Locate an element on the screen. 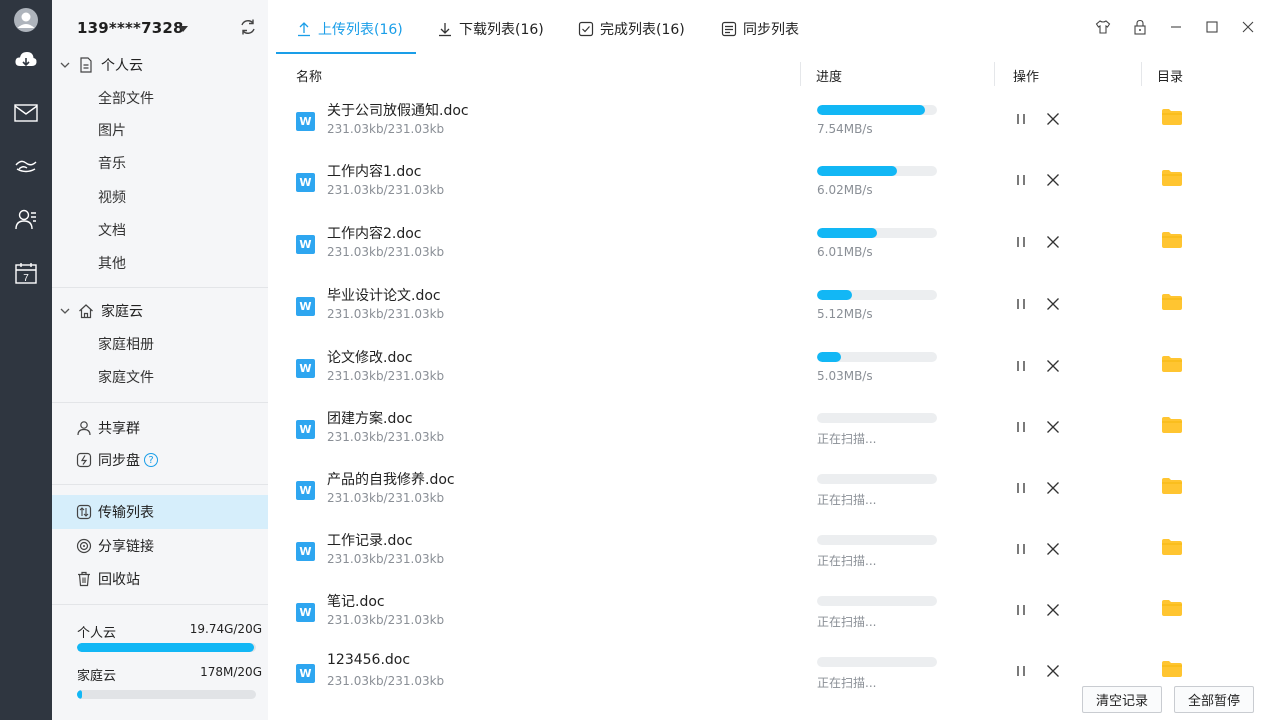  tab-upload: 上传列表(16) is located at coordinates (349, 29).